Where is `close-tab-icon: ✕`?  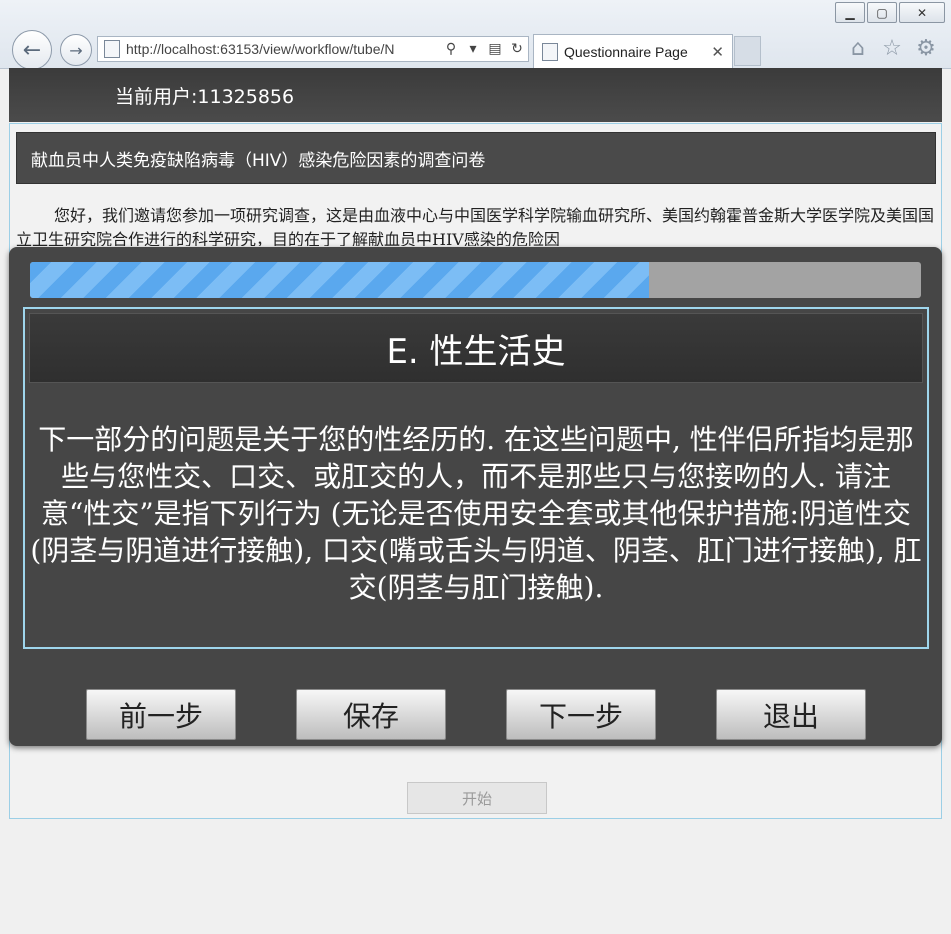
close-tab-icon: ✕ is located at coordinates (717, 52).